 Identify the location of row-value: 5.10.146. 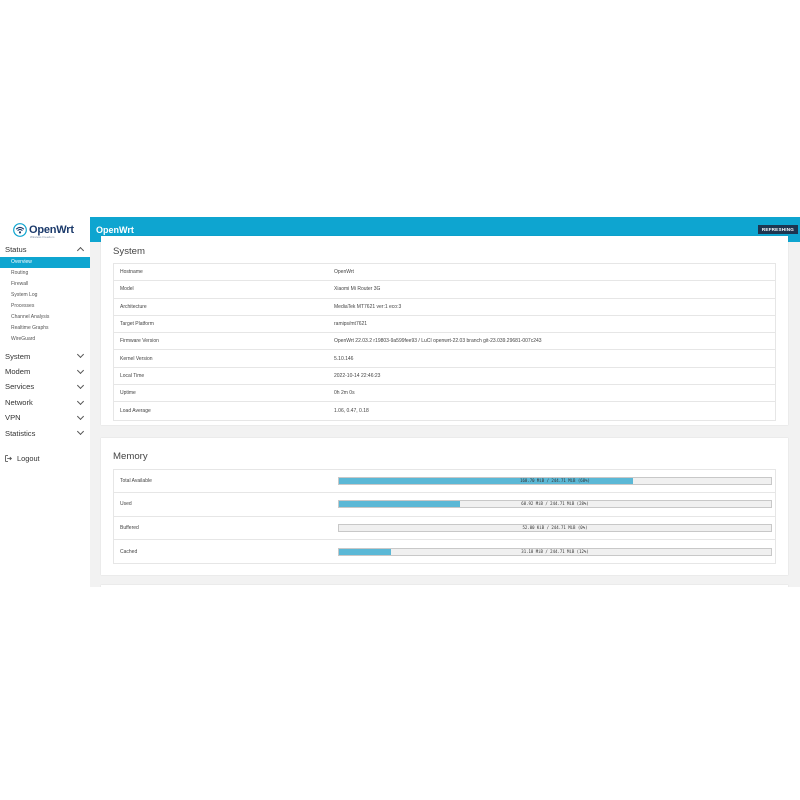
(344, 358).